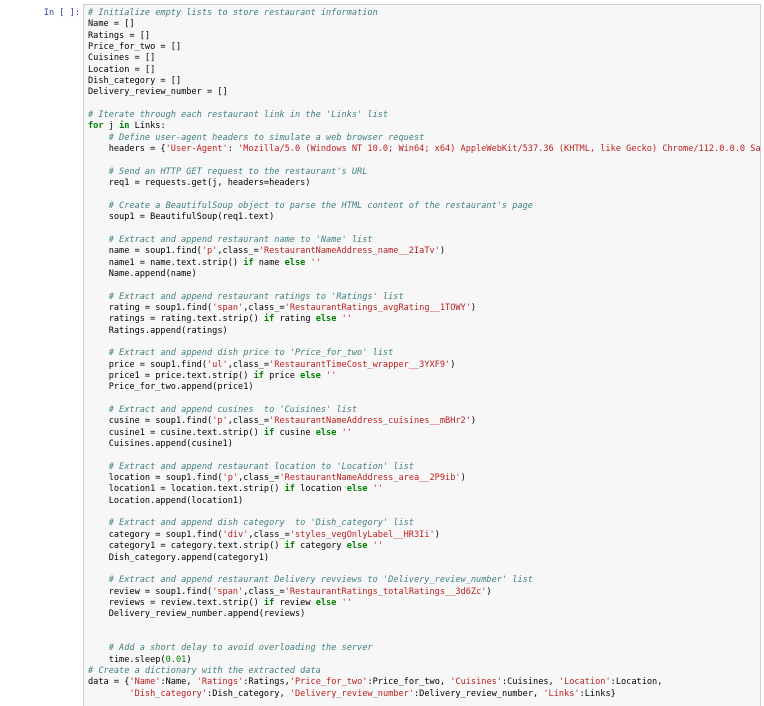 Image resolution: width=764 pixels, height=706 pixels. Describe the element at coordinates (220, 682) in the screenshot. I see `code-token: 'Ratings'` at that location.